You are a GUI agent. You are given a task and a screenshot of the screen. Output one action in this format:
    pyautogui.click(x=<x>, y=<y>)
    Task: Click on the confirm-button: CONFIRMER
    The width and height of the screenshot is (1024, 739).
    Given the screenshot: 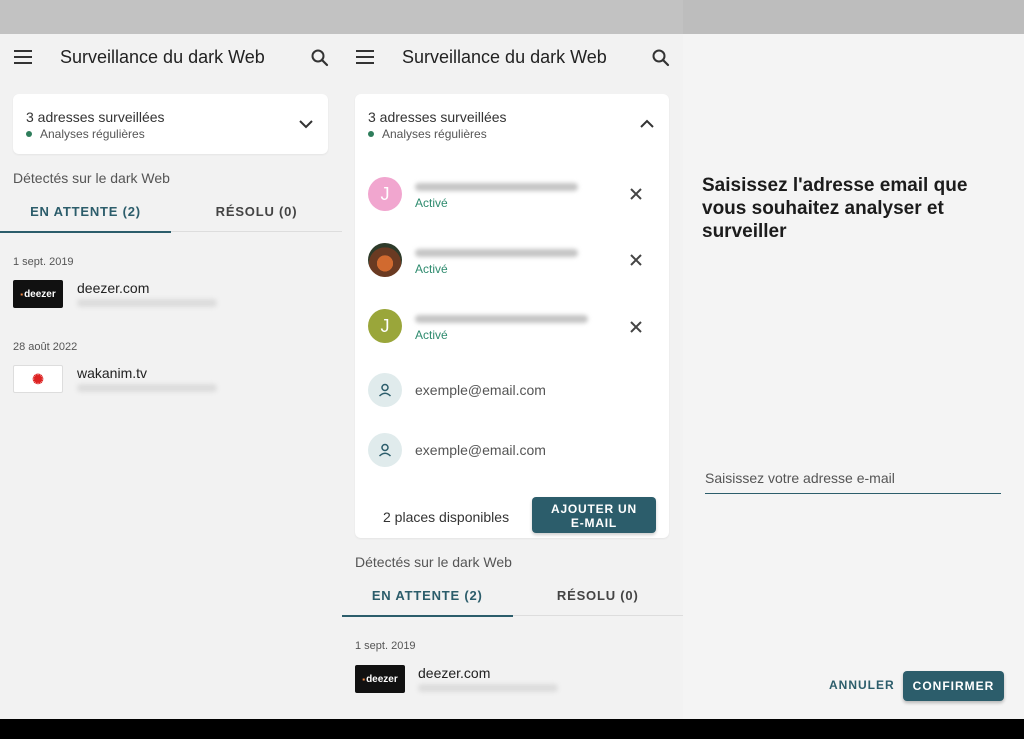 What is the action you would take?
    pyautogui.click(x=953, y=686)
    